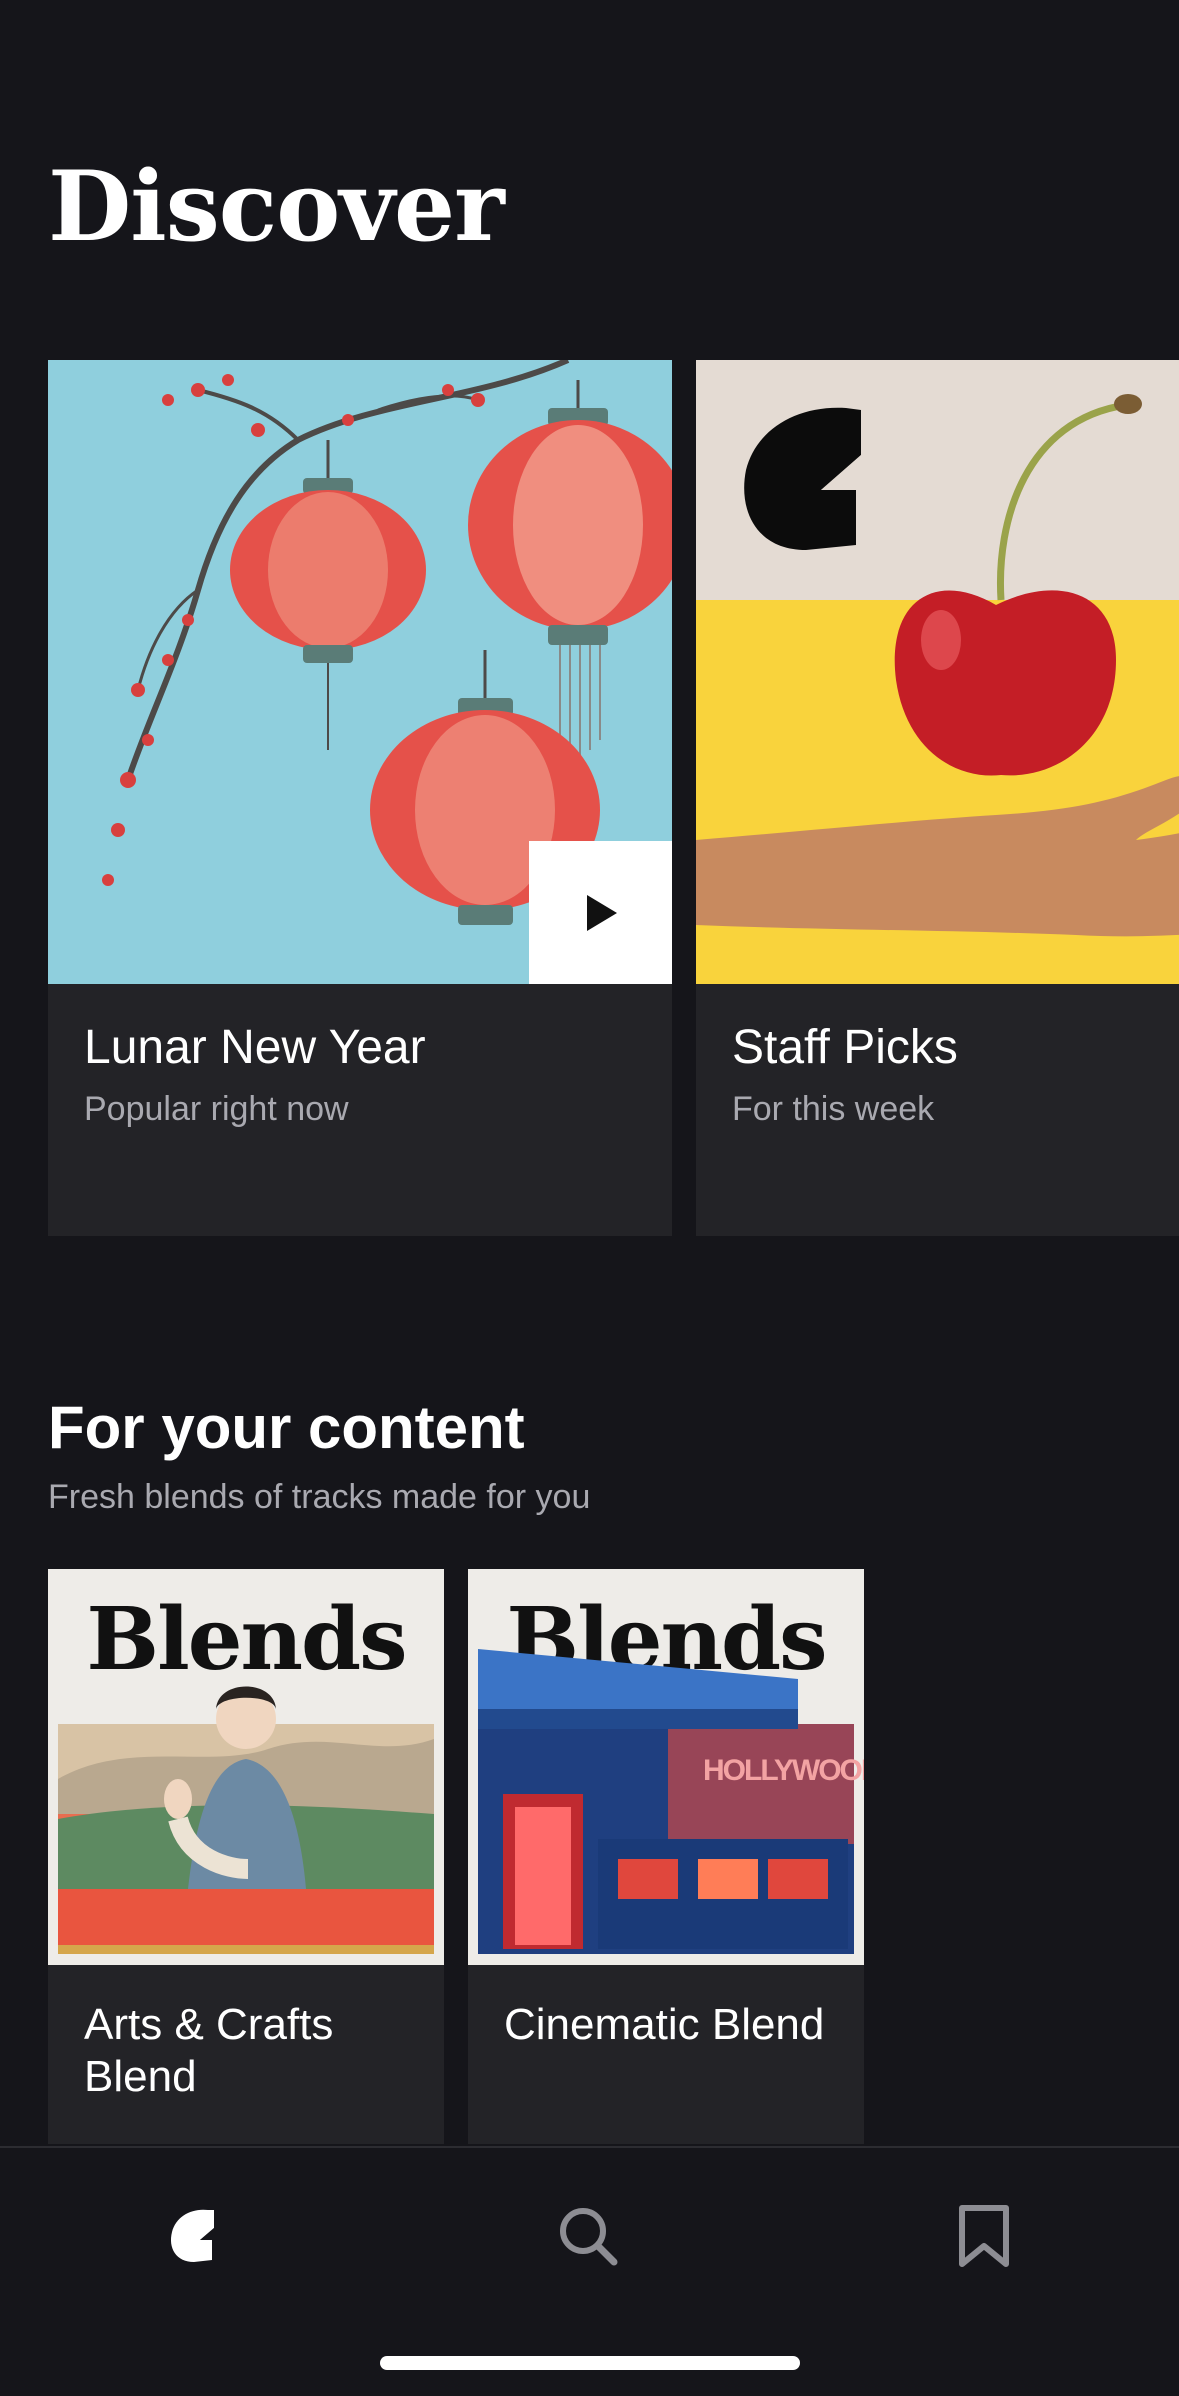 This screenshot has height=2396, width=1179. I want to click on featured-card-title: Lunar New Year, so click(255, 1047).